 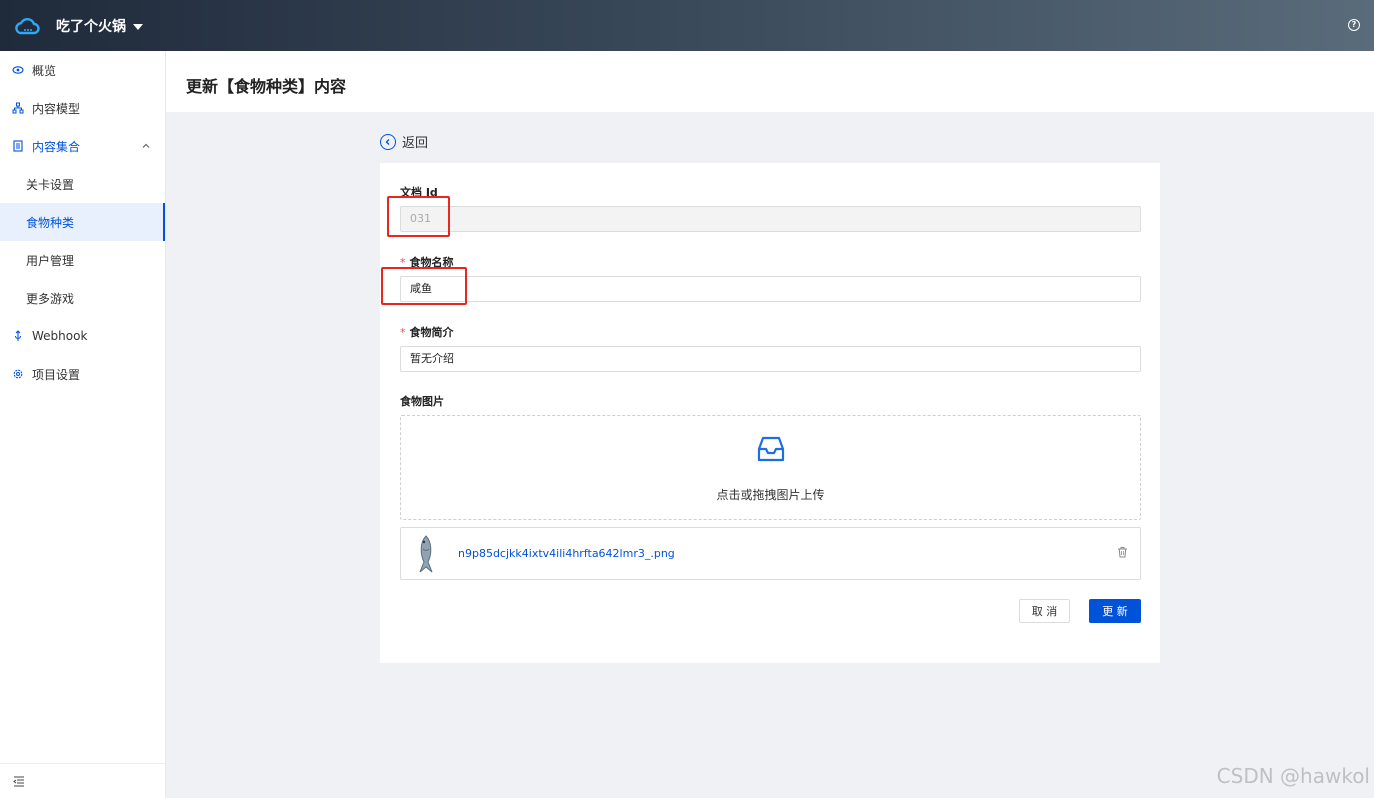 I want to click on sidebar-item-webhook: Webhook, so click(x=82, y=336).